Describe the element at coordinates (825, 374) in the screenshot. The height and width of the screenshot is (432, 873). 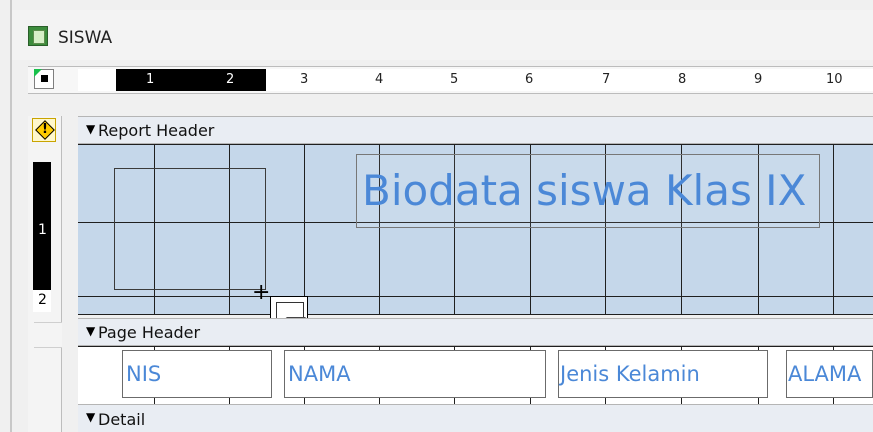
I see `alamat-label: ALAMA` at that location.